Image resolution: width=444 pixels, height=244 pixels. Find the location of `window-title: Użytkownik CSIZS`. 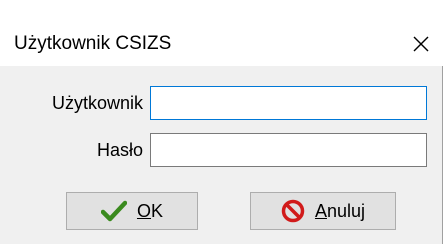

window-title: Użytkownik CSIZS is located at coordinates (93, 43).